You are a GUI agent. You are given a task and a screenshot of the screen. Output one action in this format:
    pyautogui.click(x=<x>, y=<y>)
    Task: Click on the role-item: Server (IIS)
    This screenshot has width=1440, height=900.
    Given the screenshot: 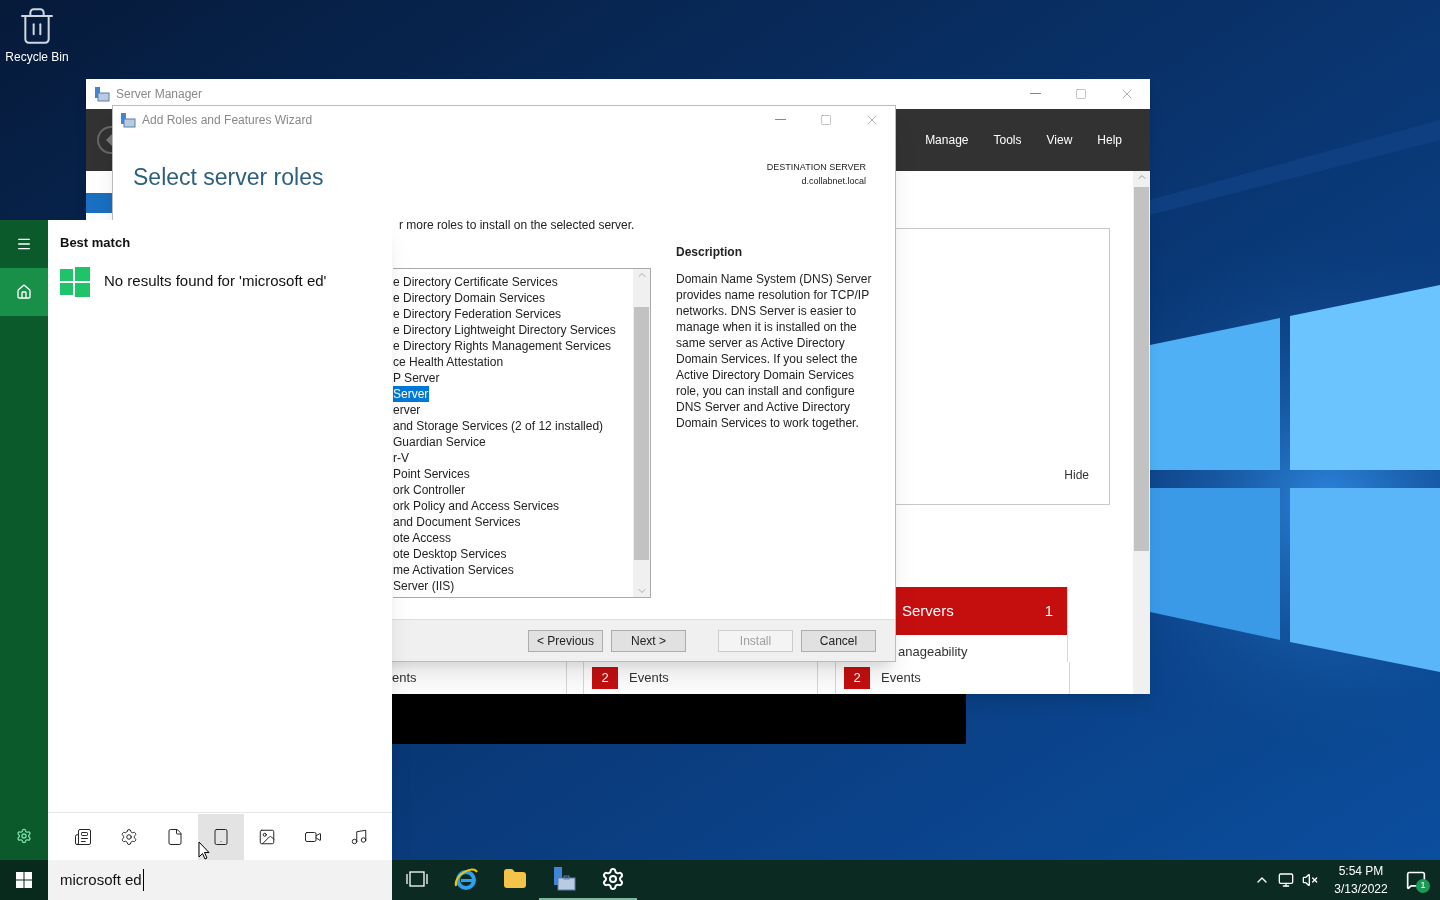 What is the action you would take?
    pyautogui.click(x=424, y=586)
    